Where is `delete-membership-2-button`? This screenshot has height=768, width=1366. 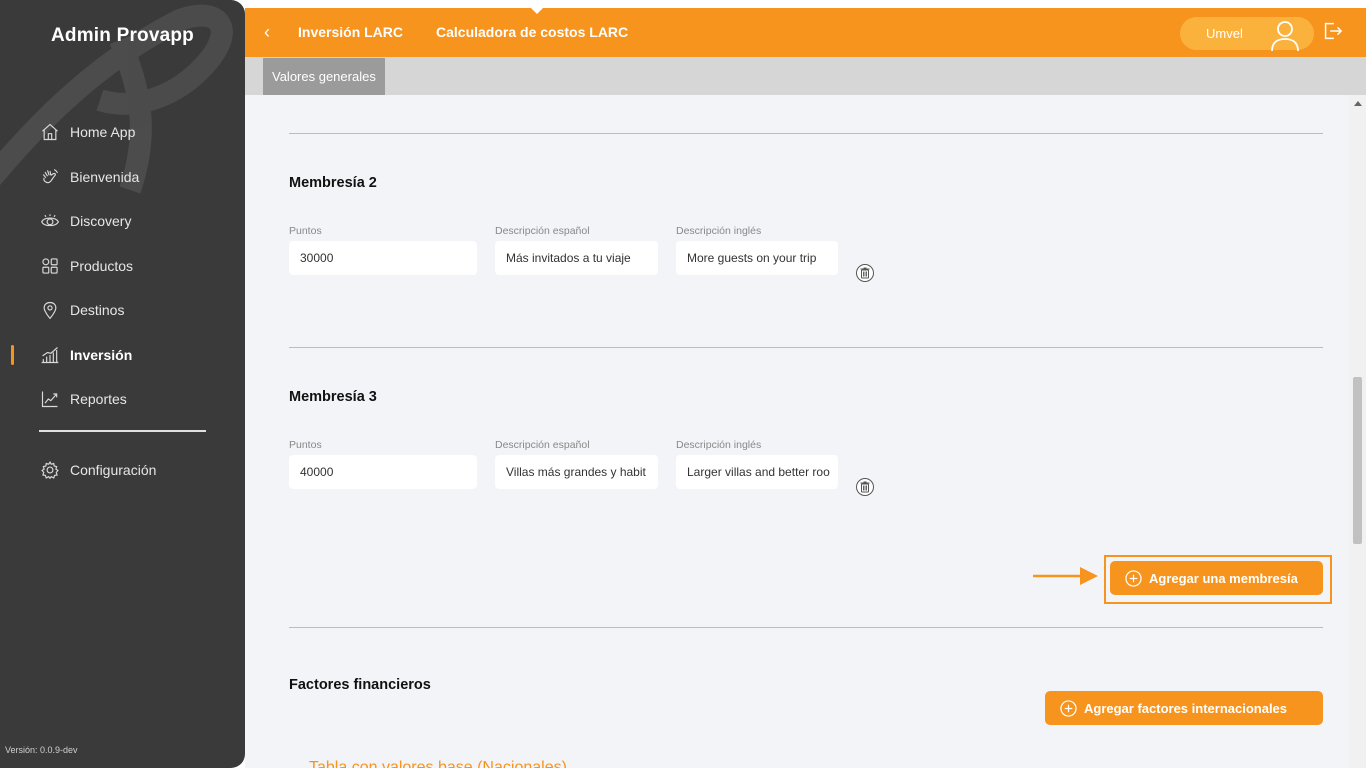
delete-membership-2-button is located at coordinates (865, 273).